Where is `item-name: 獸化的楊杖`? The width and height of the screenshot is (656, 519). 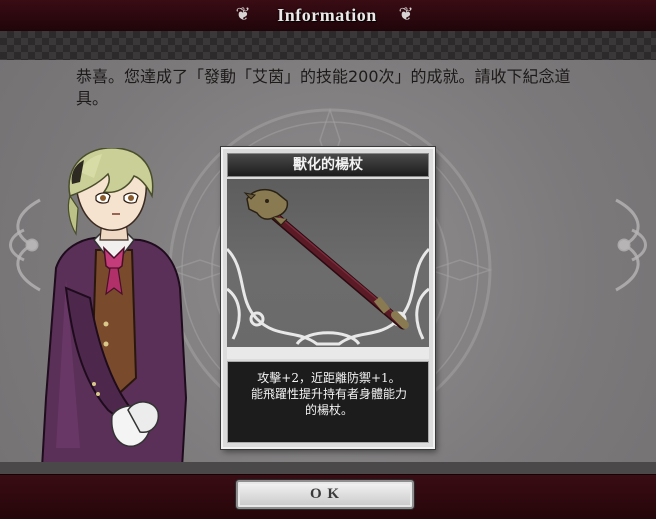
item-name: 獸化的楊杖 is located at coordinates (328, 165).